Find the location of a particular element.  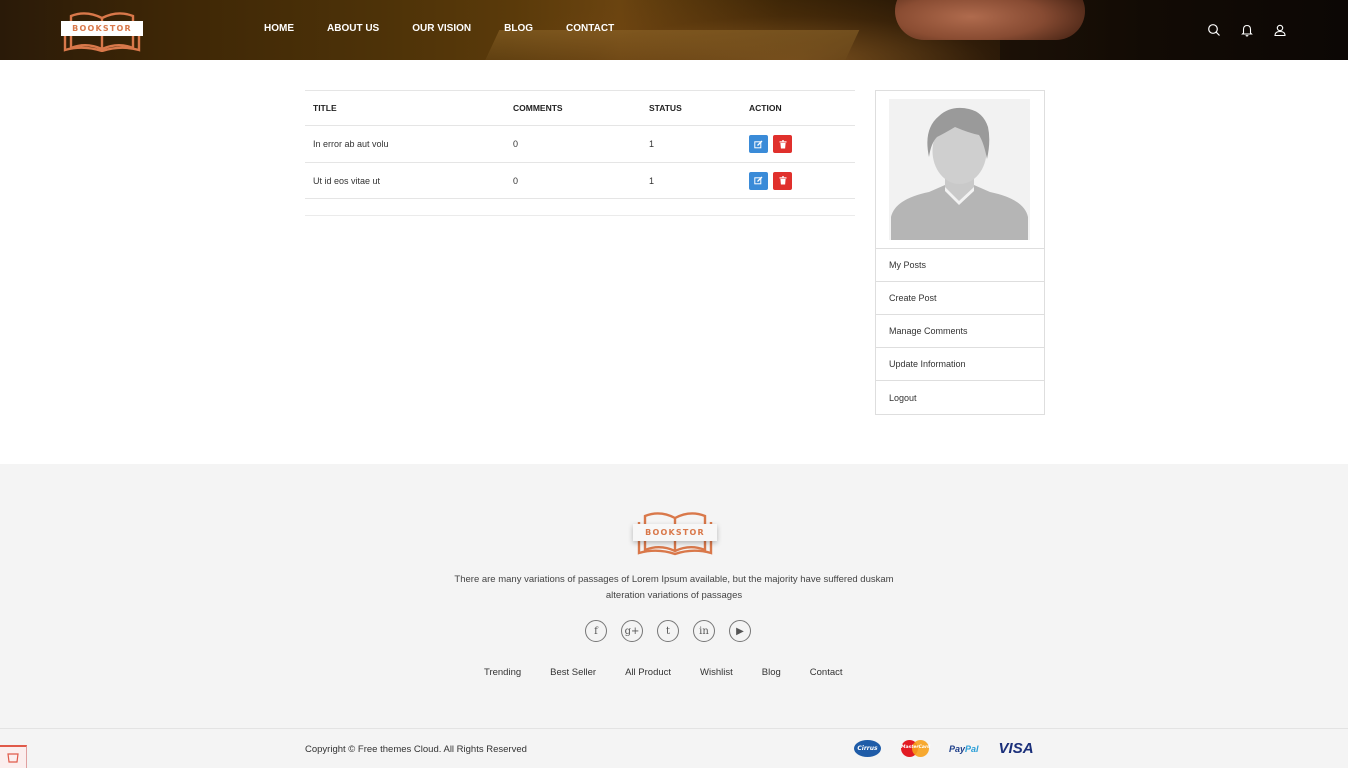

widget-icon is located at coordinates (13, 758).